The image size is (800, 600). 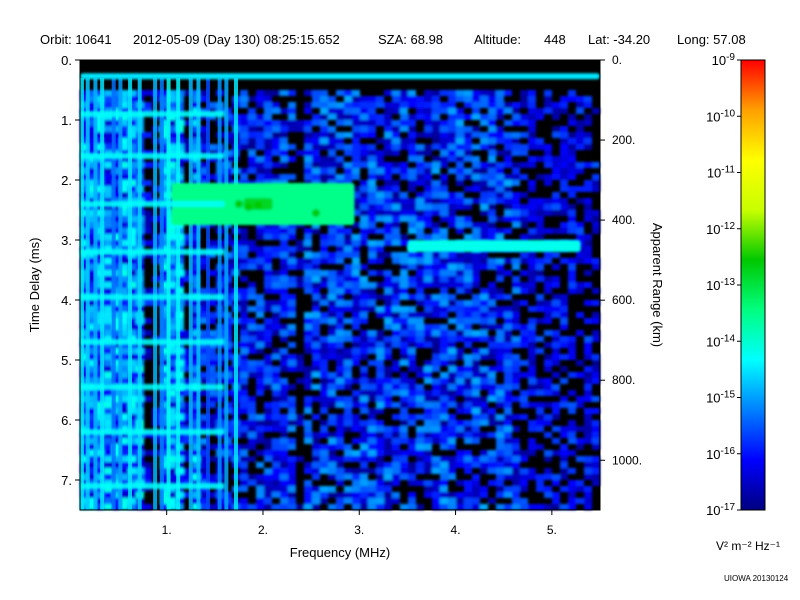 I want to click on y-tick-label: 1., so click(x=66, y=120).